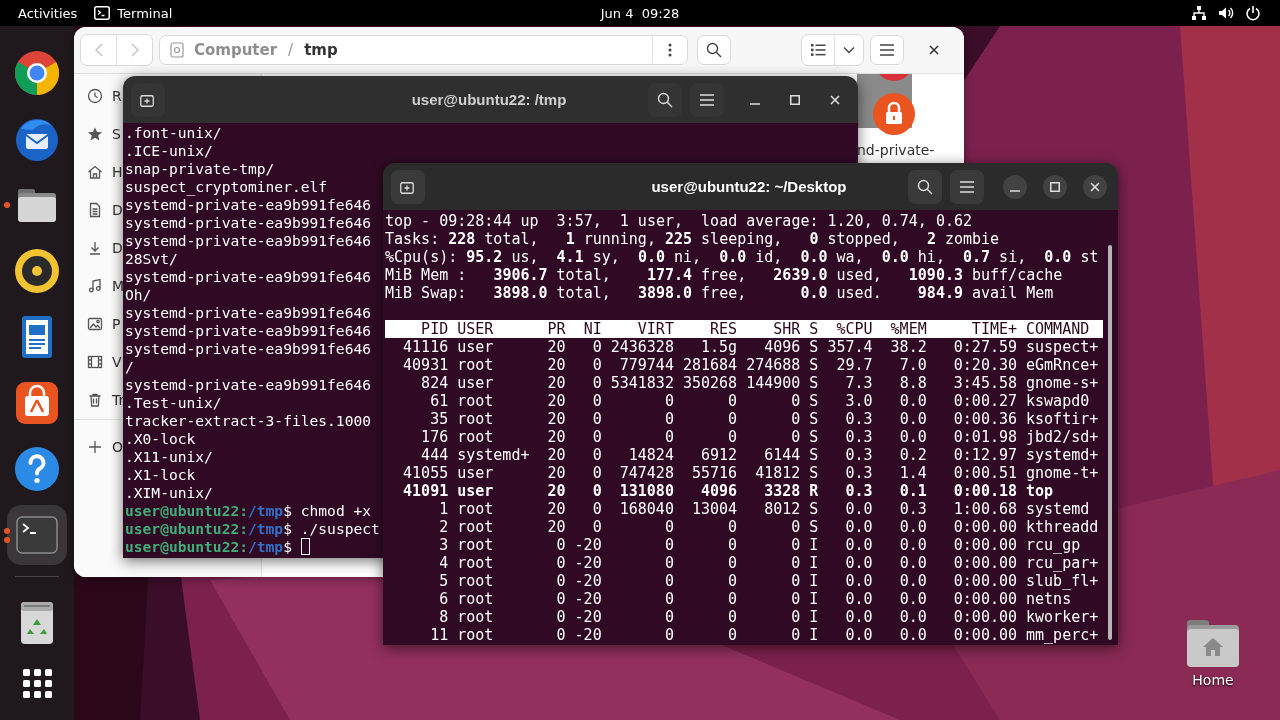  I want to click on column-header: PID, so click(417, 329).